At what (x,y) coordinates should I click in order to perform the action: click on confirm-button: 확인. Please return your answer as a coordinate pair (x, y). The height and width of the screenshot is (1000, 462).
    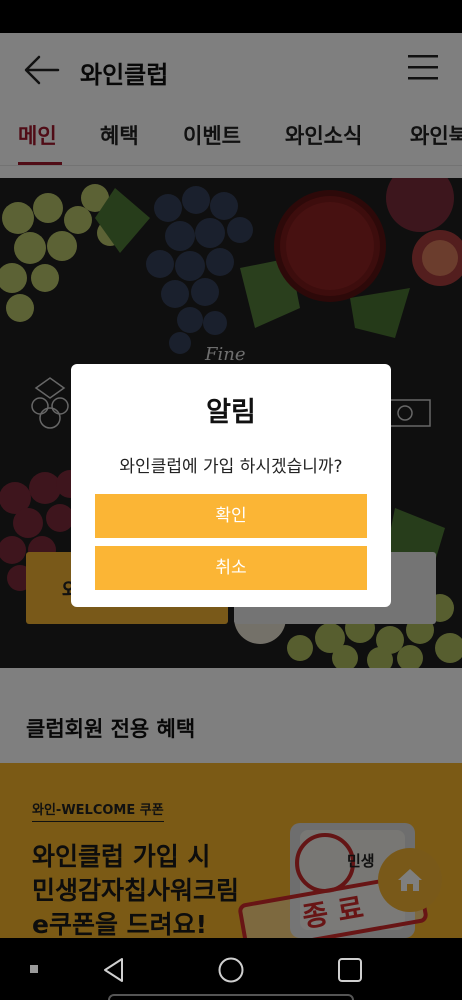
    Looking at the image, I should click on (231, 516).